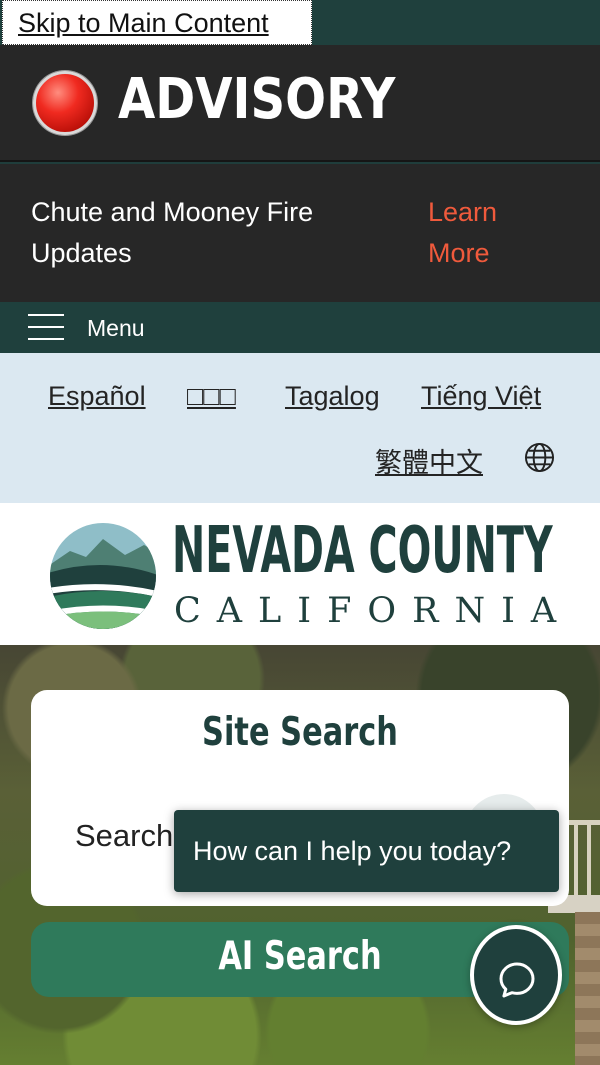 Image resolution: width=600 pixels, height=1065 pixels. What do you see at coordinates (429, 460) in the screenshot?
I see `language-traditional-chinese: 繁體中文` at bounding box center [429, 460].